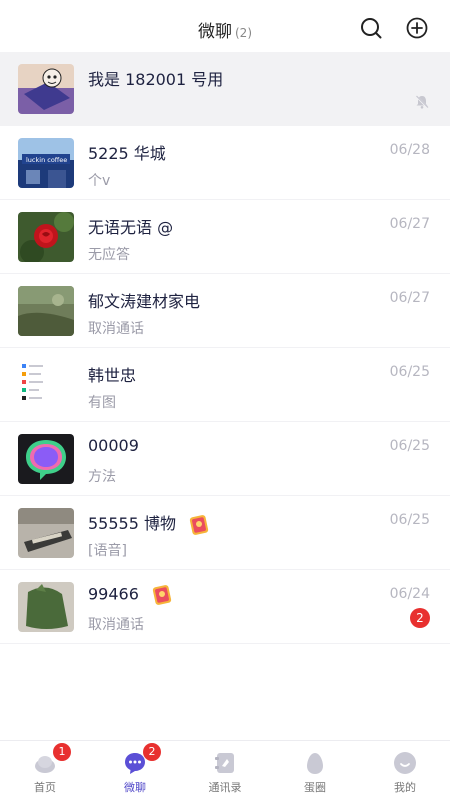  I want to click on page-title-text: 微聊, so click(215, 32).